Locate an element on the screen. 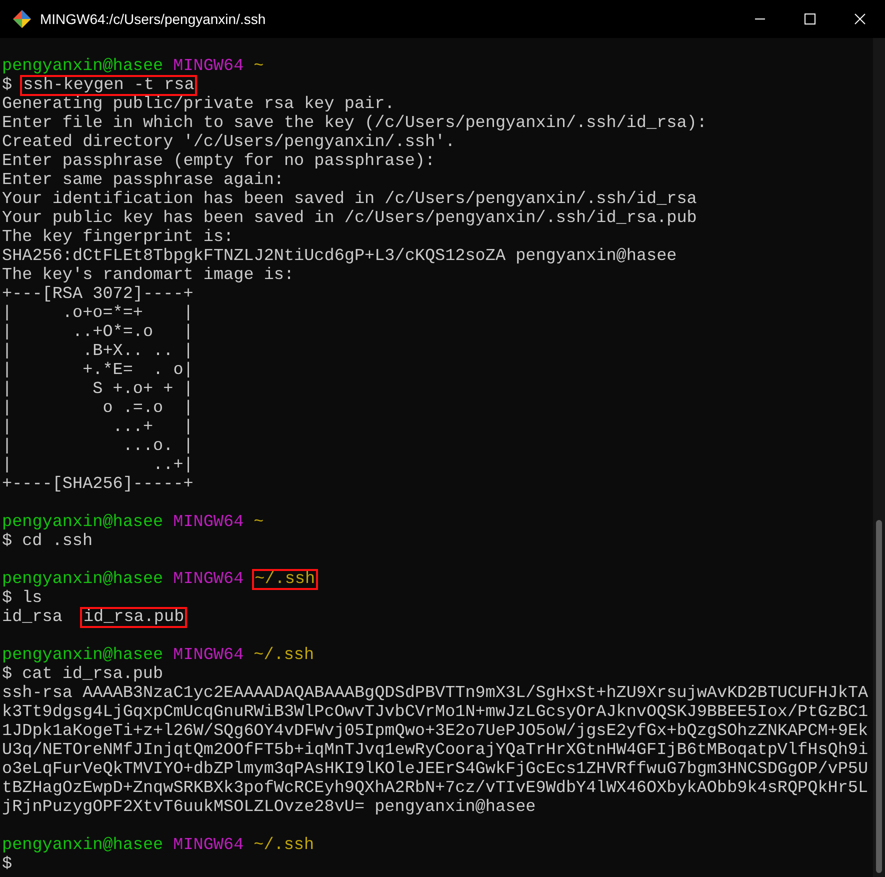 The height and width of the screenshot is (877, 885). output-line: | S +.o+ + | is located at coordinates (98, 389).